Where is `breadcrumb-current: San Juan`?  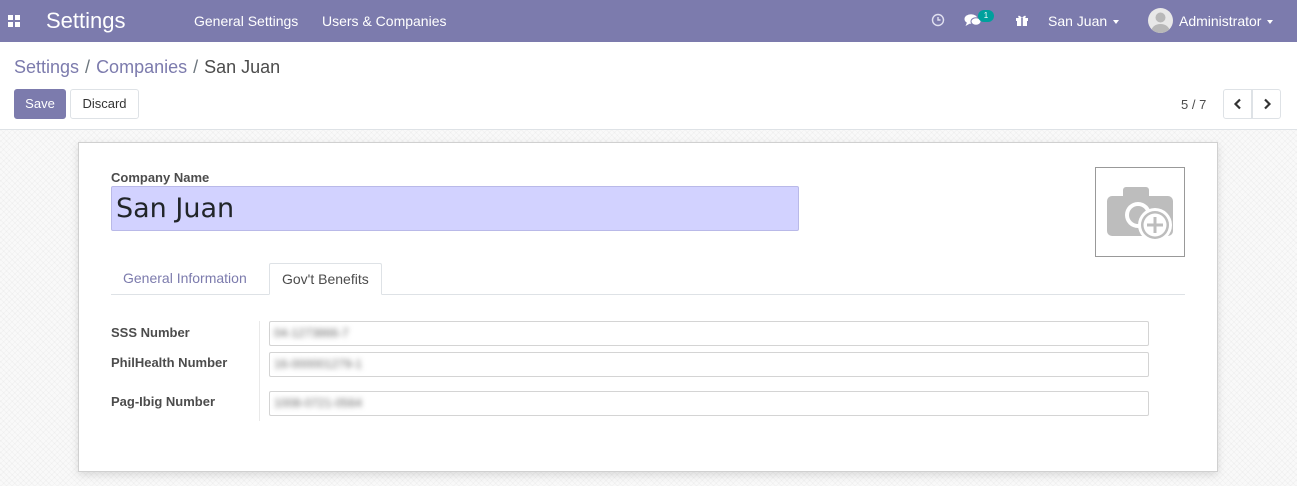 breadcrumb-current: San Juan is located at coordinates (242, 67).